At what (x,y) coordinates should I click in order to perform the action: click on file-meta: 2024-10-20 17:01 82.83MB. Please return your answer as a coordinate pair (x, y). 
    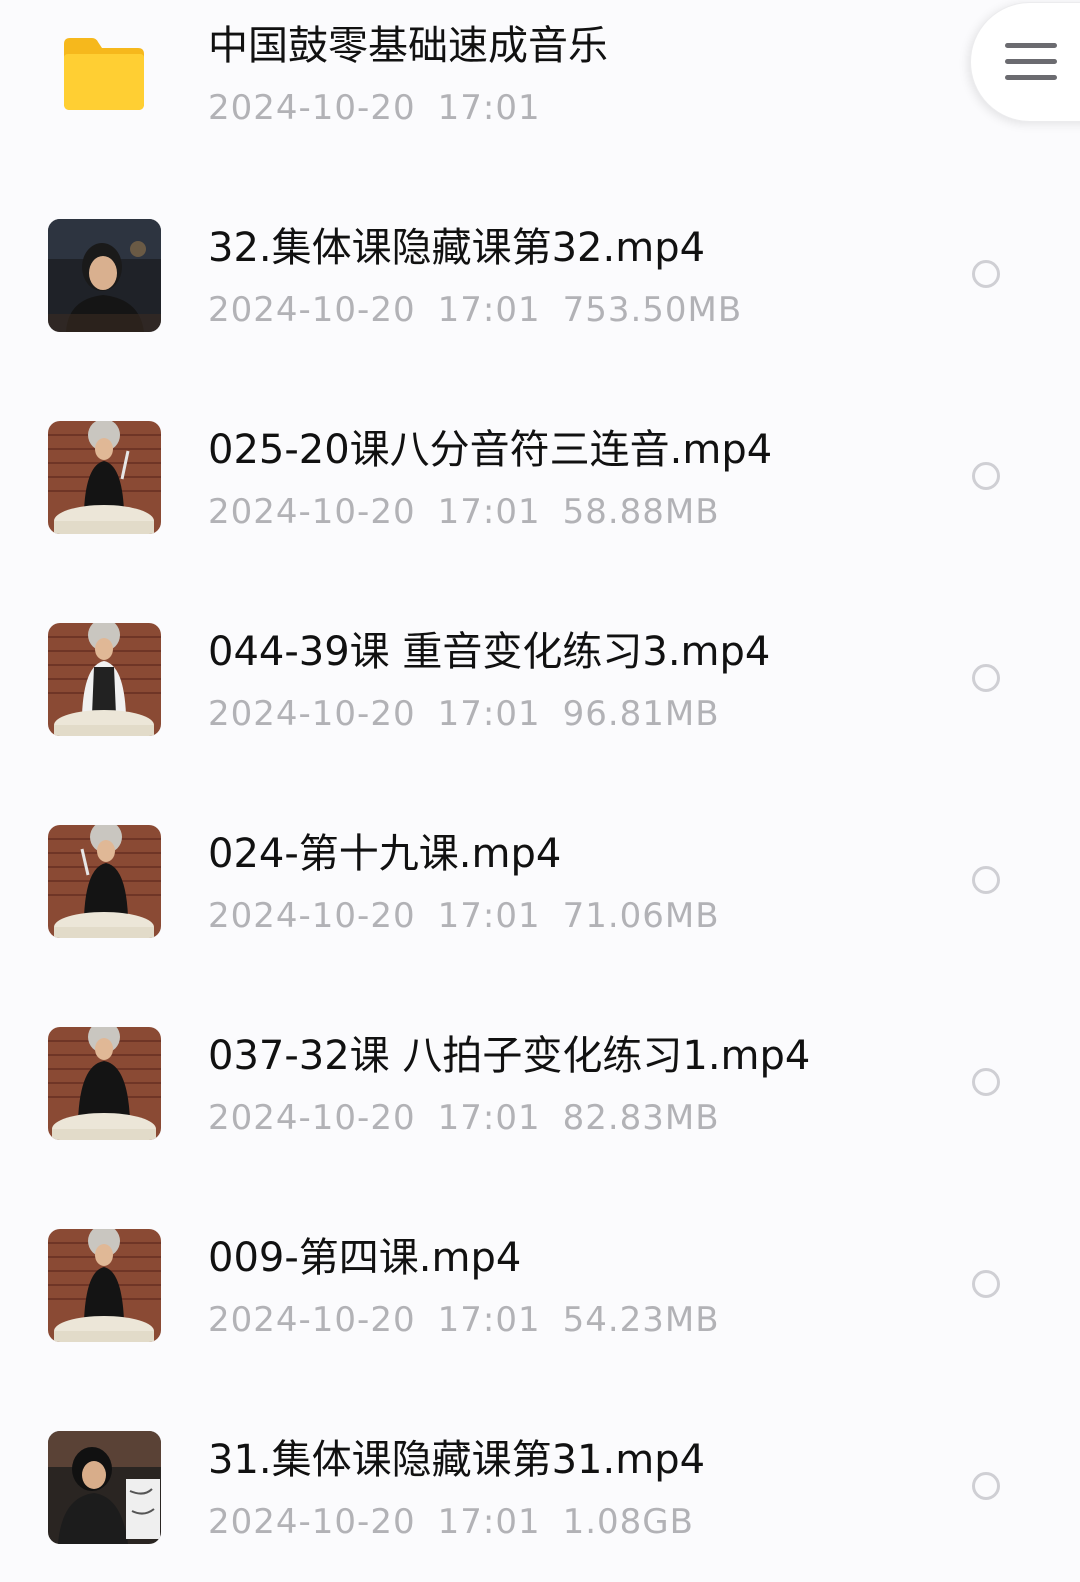
    Looking at the image, I should click on (475, 1118).